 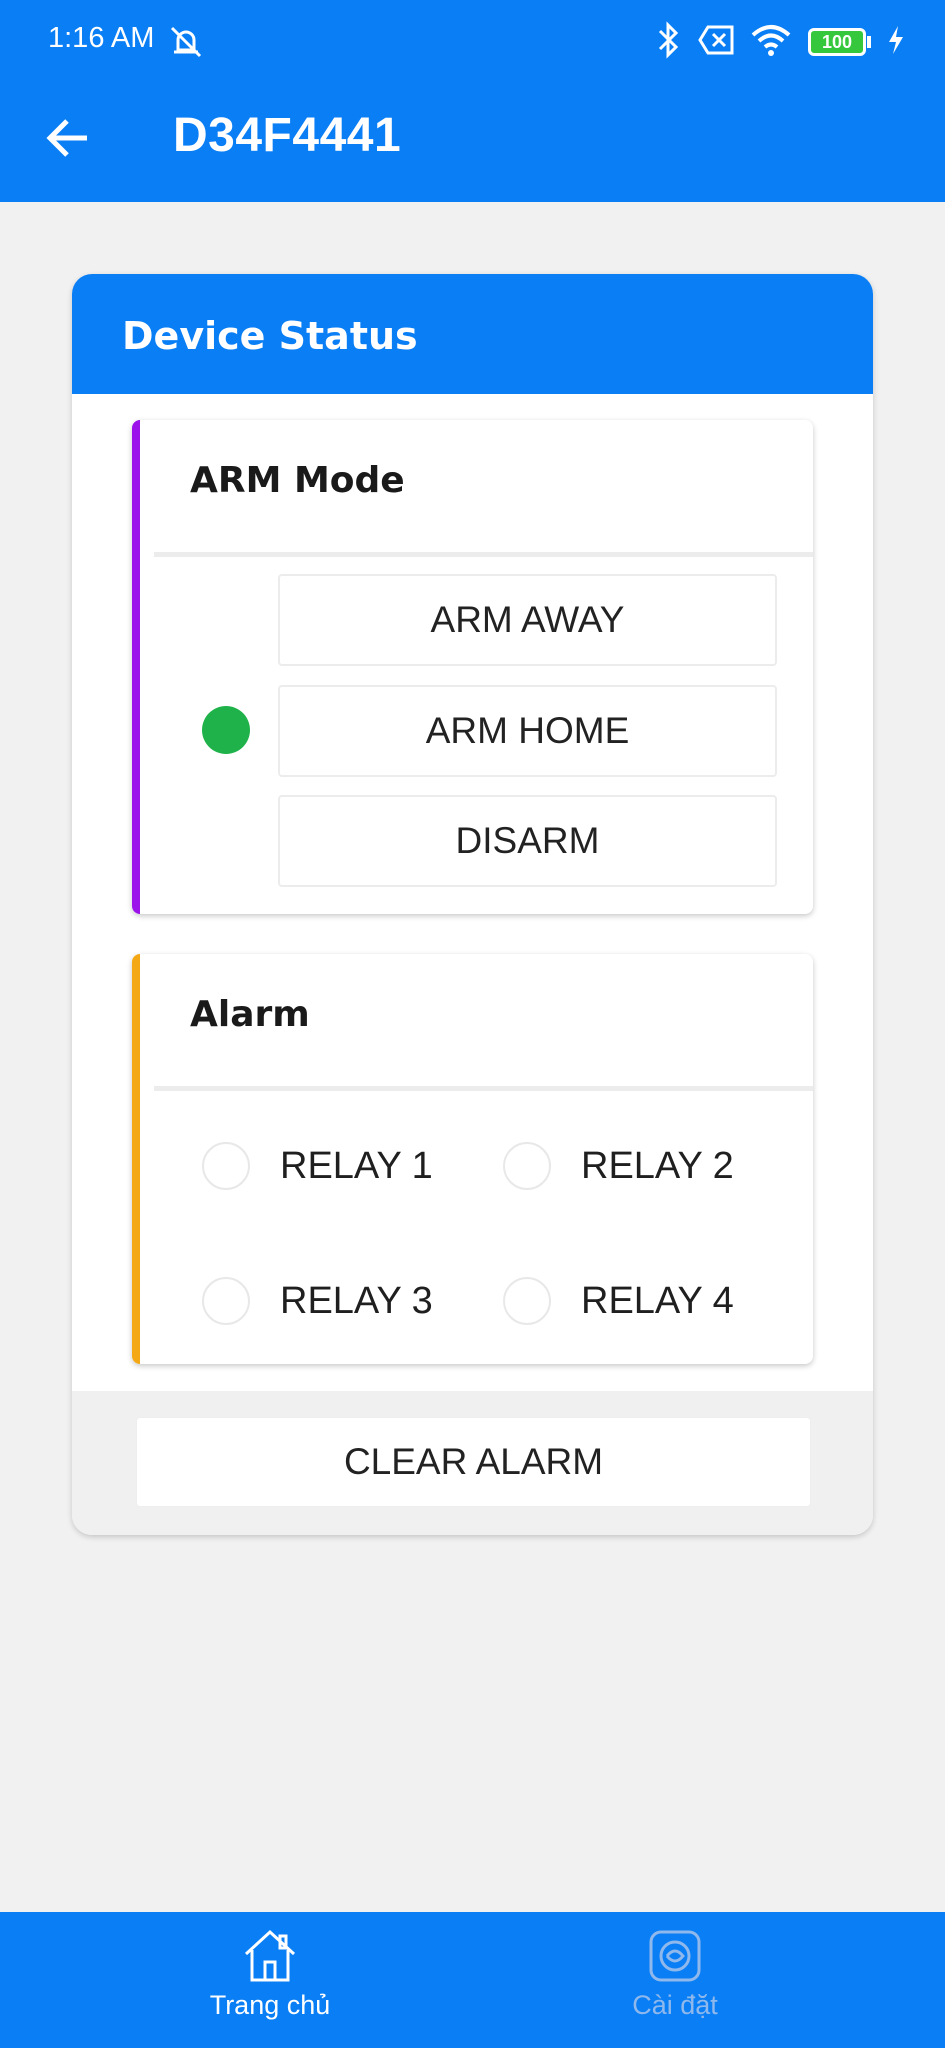 I want to click on status-bar: 1:16 AM 100, so click(x=472, y=42).